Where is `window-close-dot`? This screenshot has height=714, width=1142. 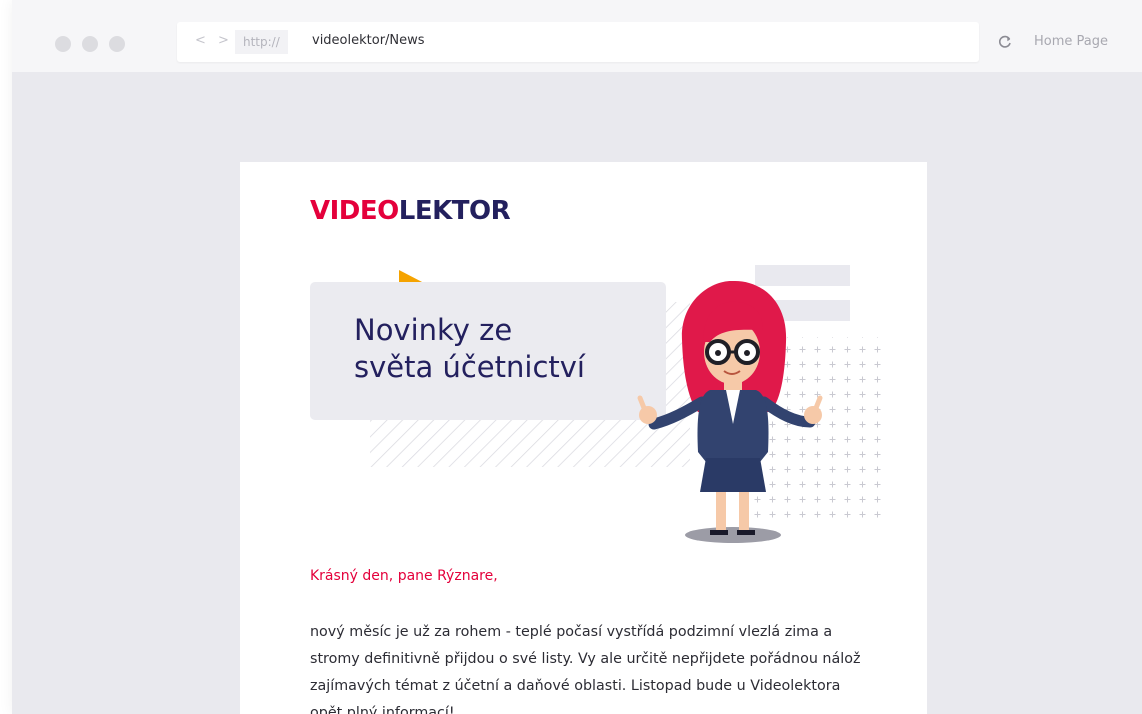 window-close-dot is located at coordinates (63, 44).